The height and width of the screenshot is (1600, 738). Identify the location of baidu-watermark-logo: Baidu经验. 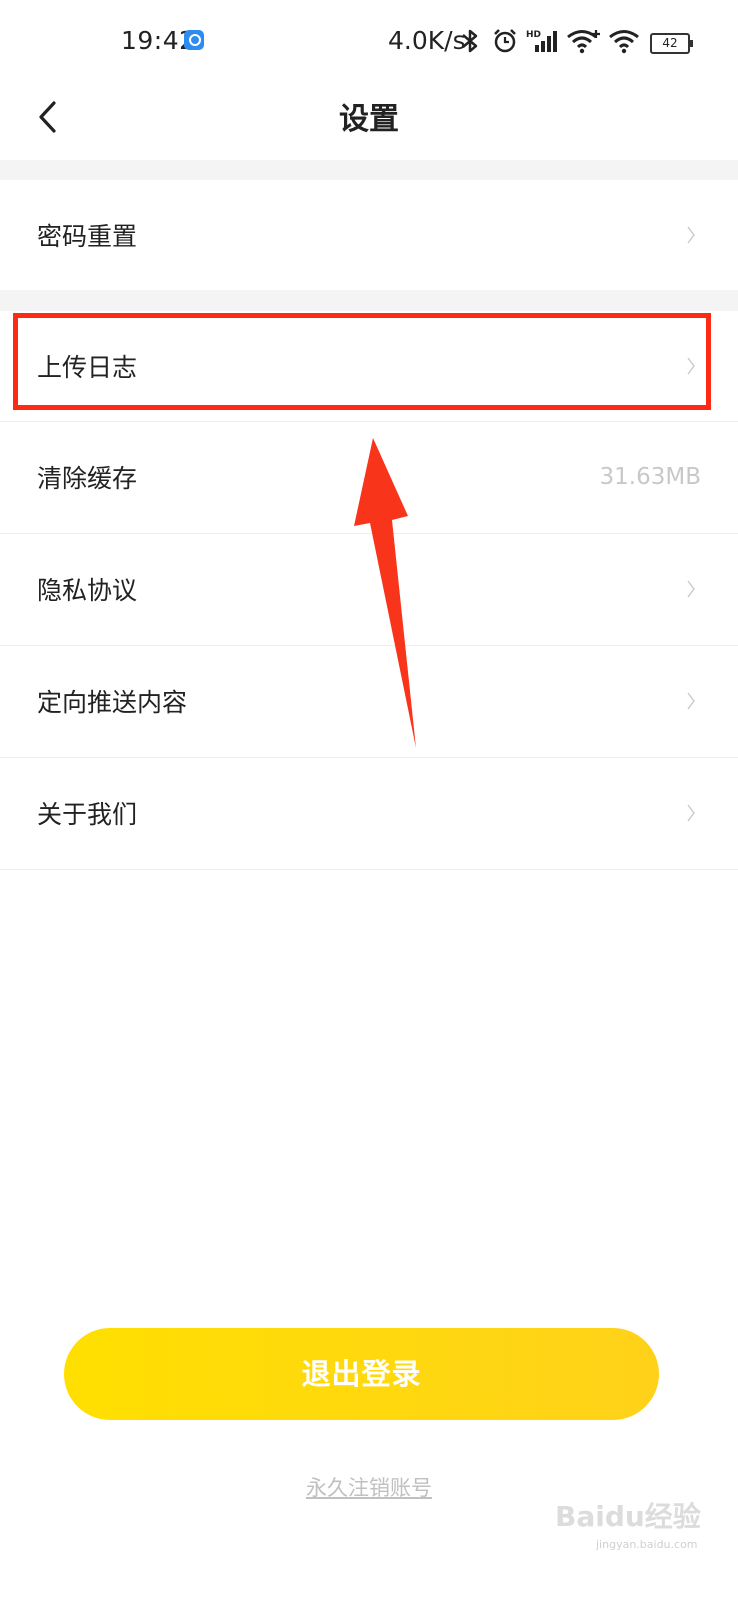
(628, 1516).